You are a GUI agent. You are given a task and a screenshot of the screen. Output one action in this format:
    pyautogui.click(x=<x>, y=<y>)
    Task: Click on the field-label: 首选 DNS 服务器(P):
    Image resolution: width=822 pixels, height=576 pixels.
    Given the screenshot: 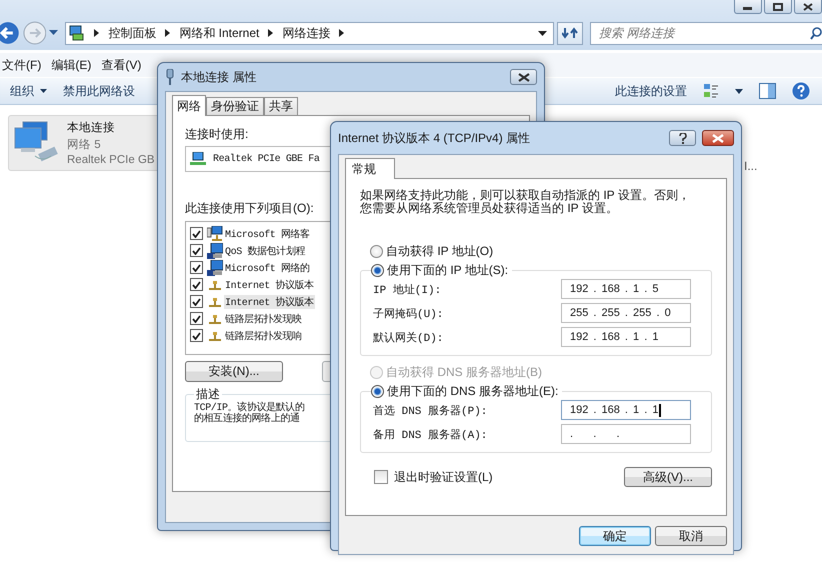 What is the action you would take?
    pyautogui.click(x=430, y=411)
    